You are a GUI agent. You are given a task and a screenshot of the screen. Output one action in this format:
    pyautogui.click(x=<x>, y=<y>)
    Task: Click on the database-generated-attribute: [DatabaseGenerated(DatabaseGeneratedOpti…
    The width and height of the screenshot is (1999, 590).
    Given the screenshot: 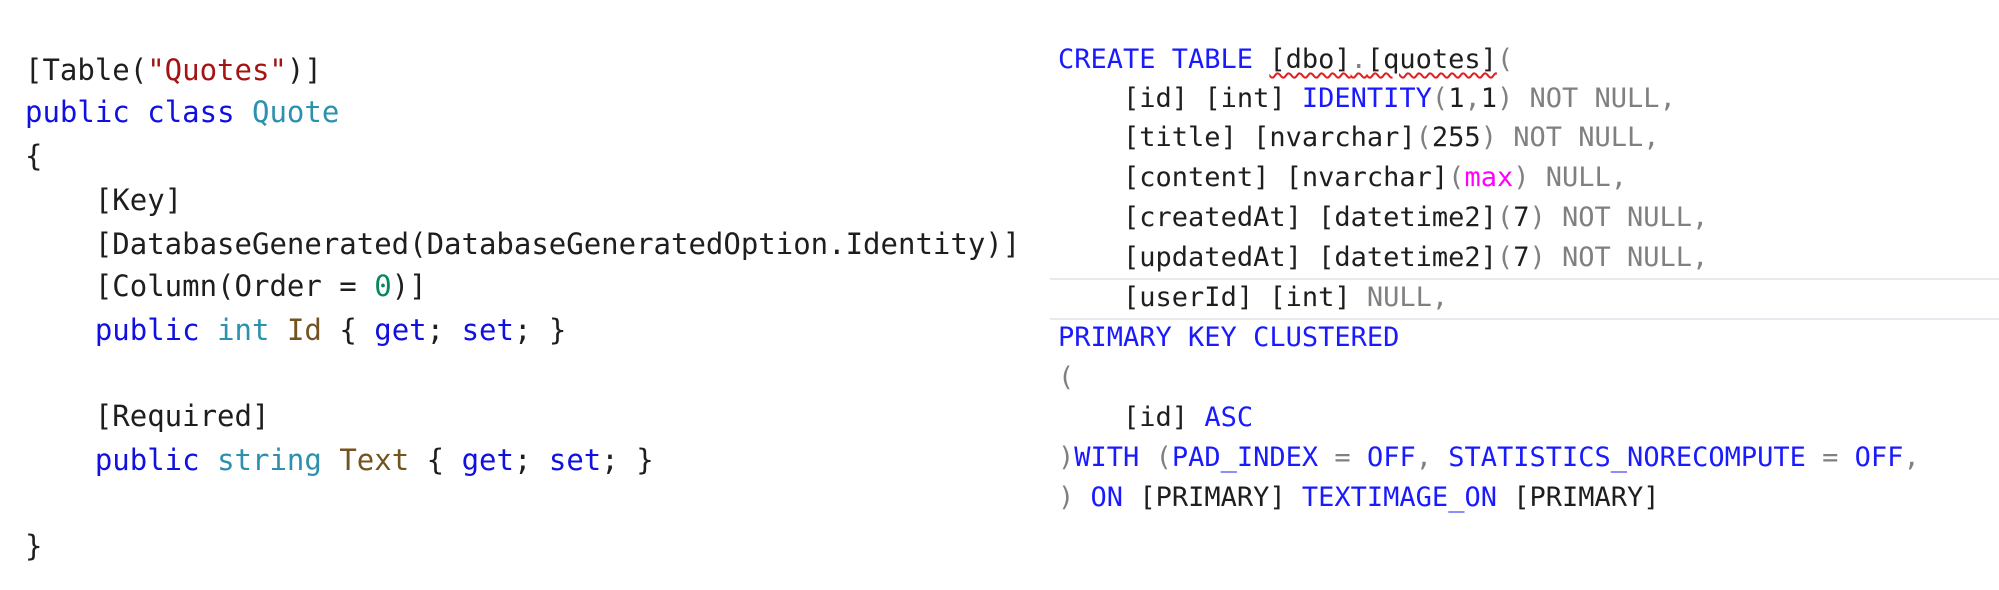 What is the action you would take?
    pyautogui.click(x=557, y=244)
    